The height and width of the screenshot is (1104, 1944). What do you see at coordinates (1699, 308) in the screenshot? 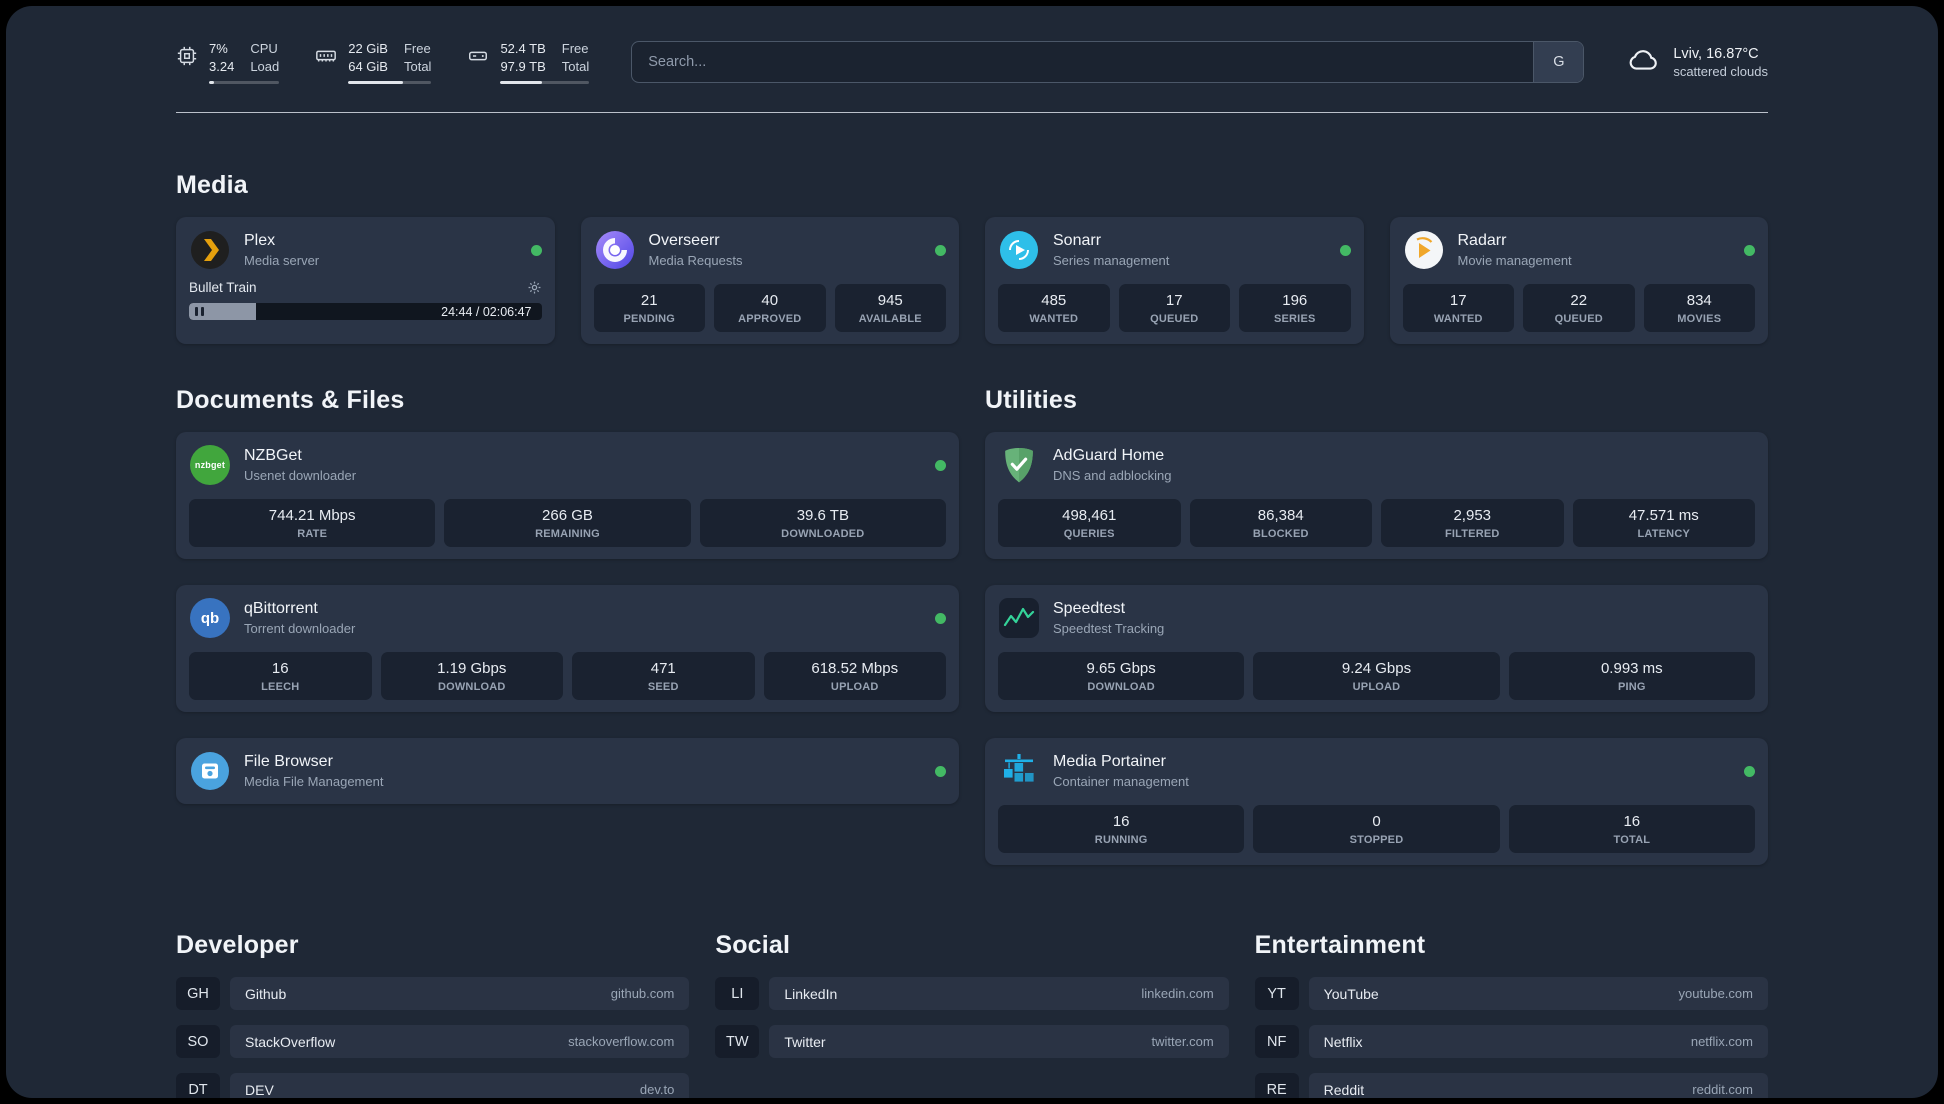
I see `stat-tile: 834 MOVIES` at bounding box center [1699, 308].